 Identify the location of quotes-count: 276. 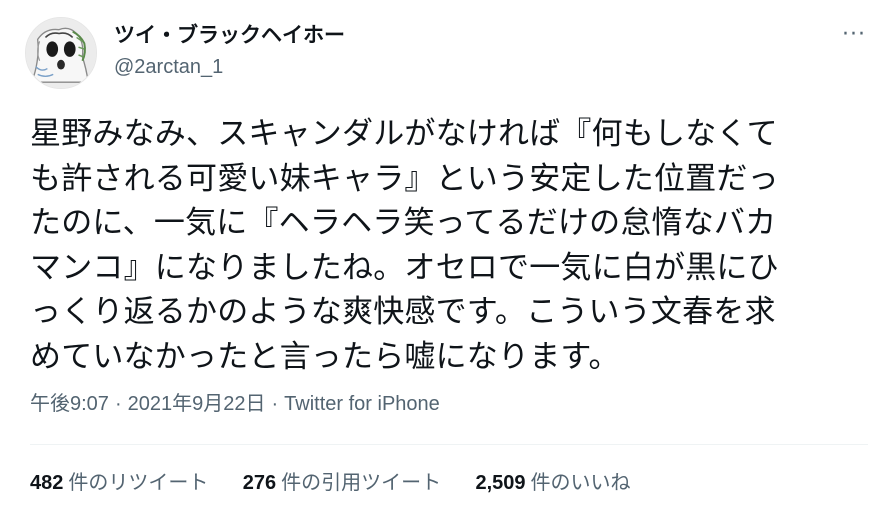
(259, 483).